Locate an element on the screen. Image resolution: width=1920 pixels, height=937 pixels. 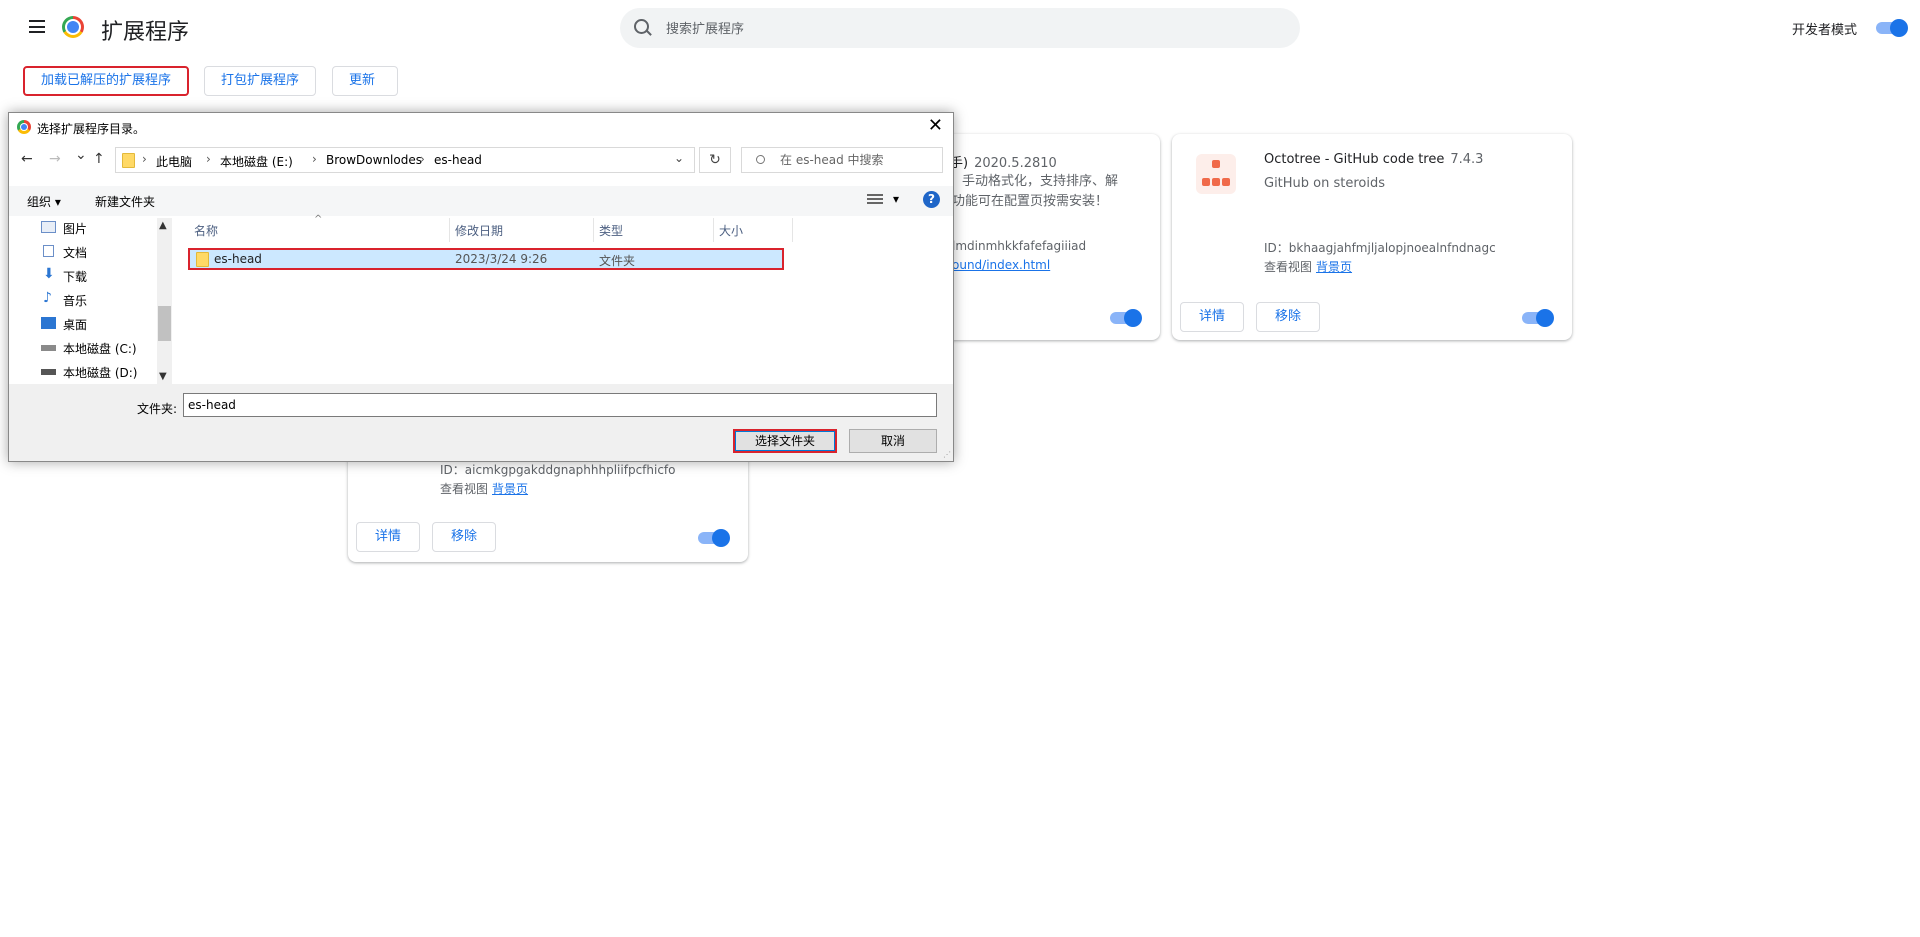
navigation-pane: 图片 文档 ⬇ 下载 ♪ 音乐 桌面 本地磁盘 (C:) 本地磁盘 (D:) is located at coordinates (89, 300).